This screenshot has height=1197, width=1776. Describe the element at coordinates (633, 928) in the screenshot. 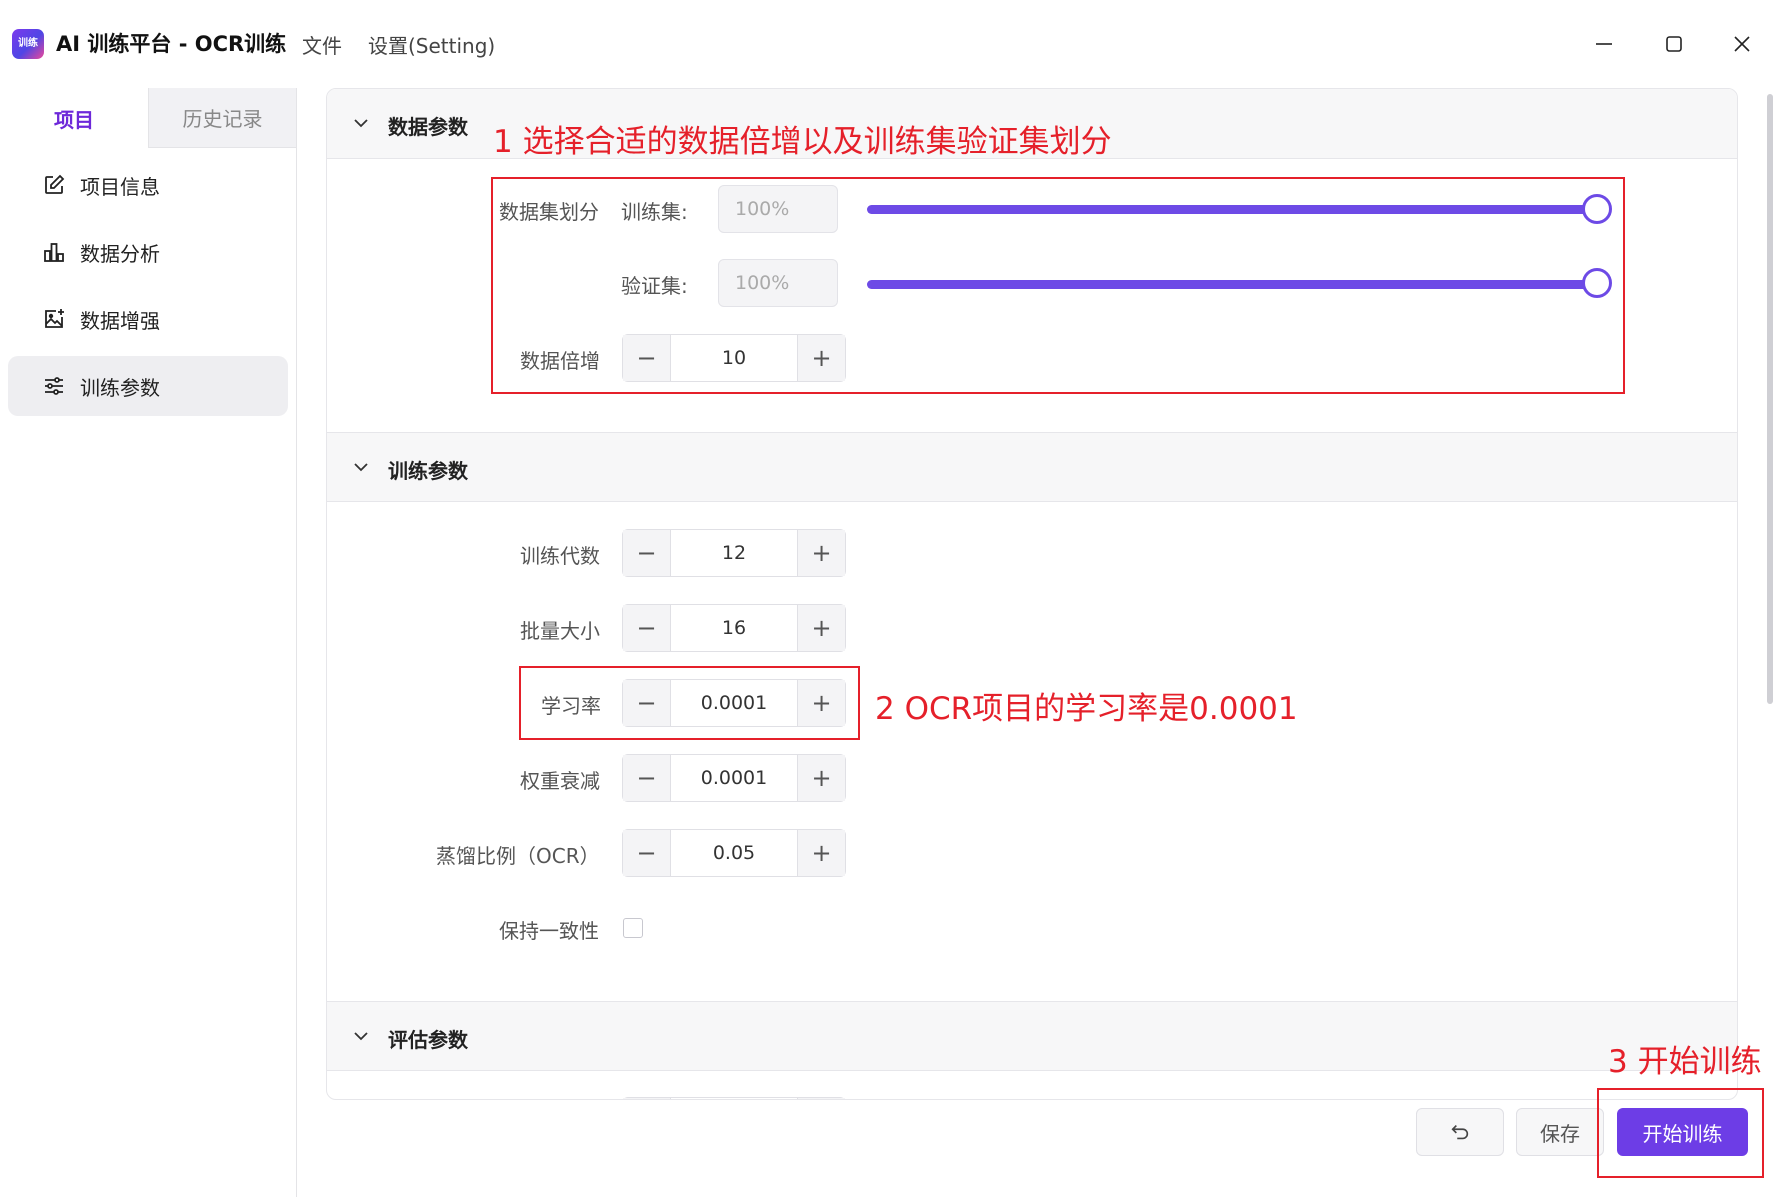

I see `consistency-checkbox` at that location.